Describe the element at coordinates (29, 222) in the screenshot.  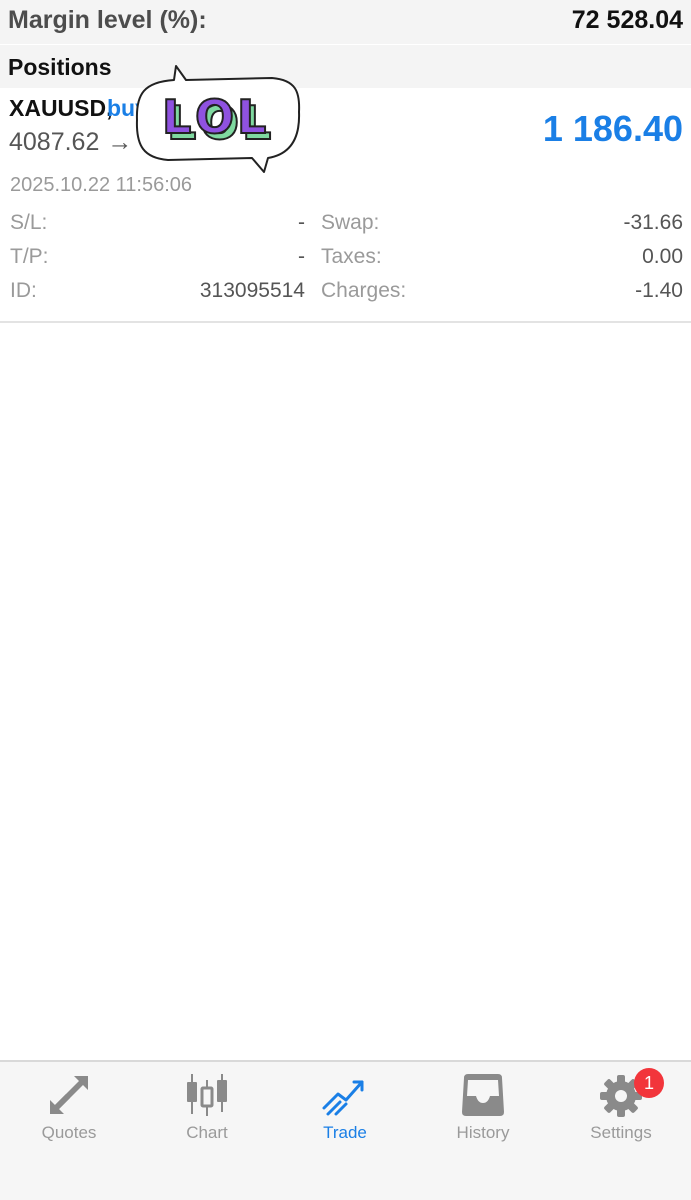
I see `sl-label: S/L:` at that location.